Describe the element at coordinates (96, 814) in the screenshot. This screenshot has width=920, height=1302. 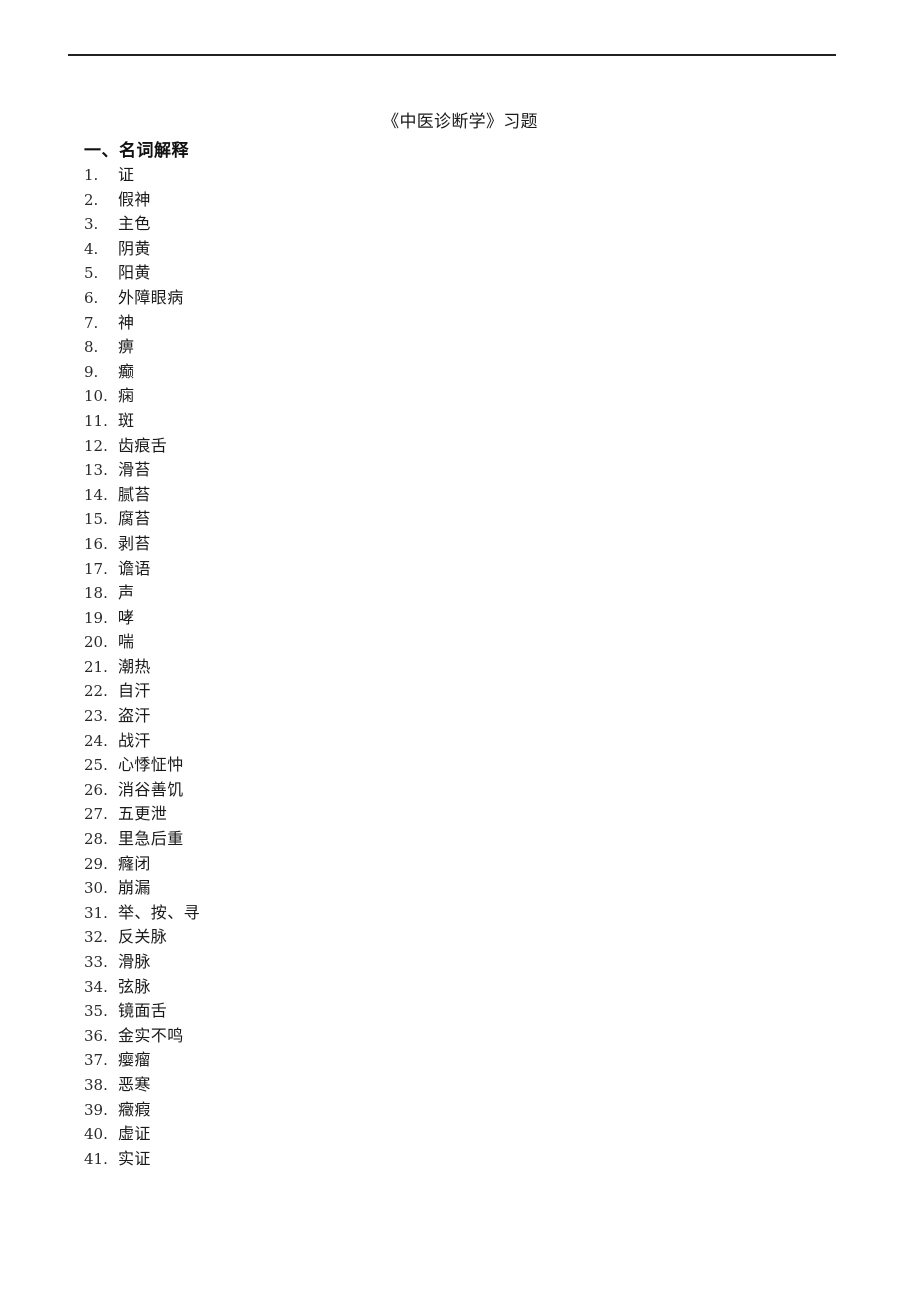
I see `list-item-number: 27.` at that location.